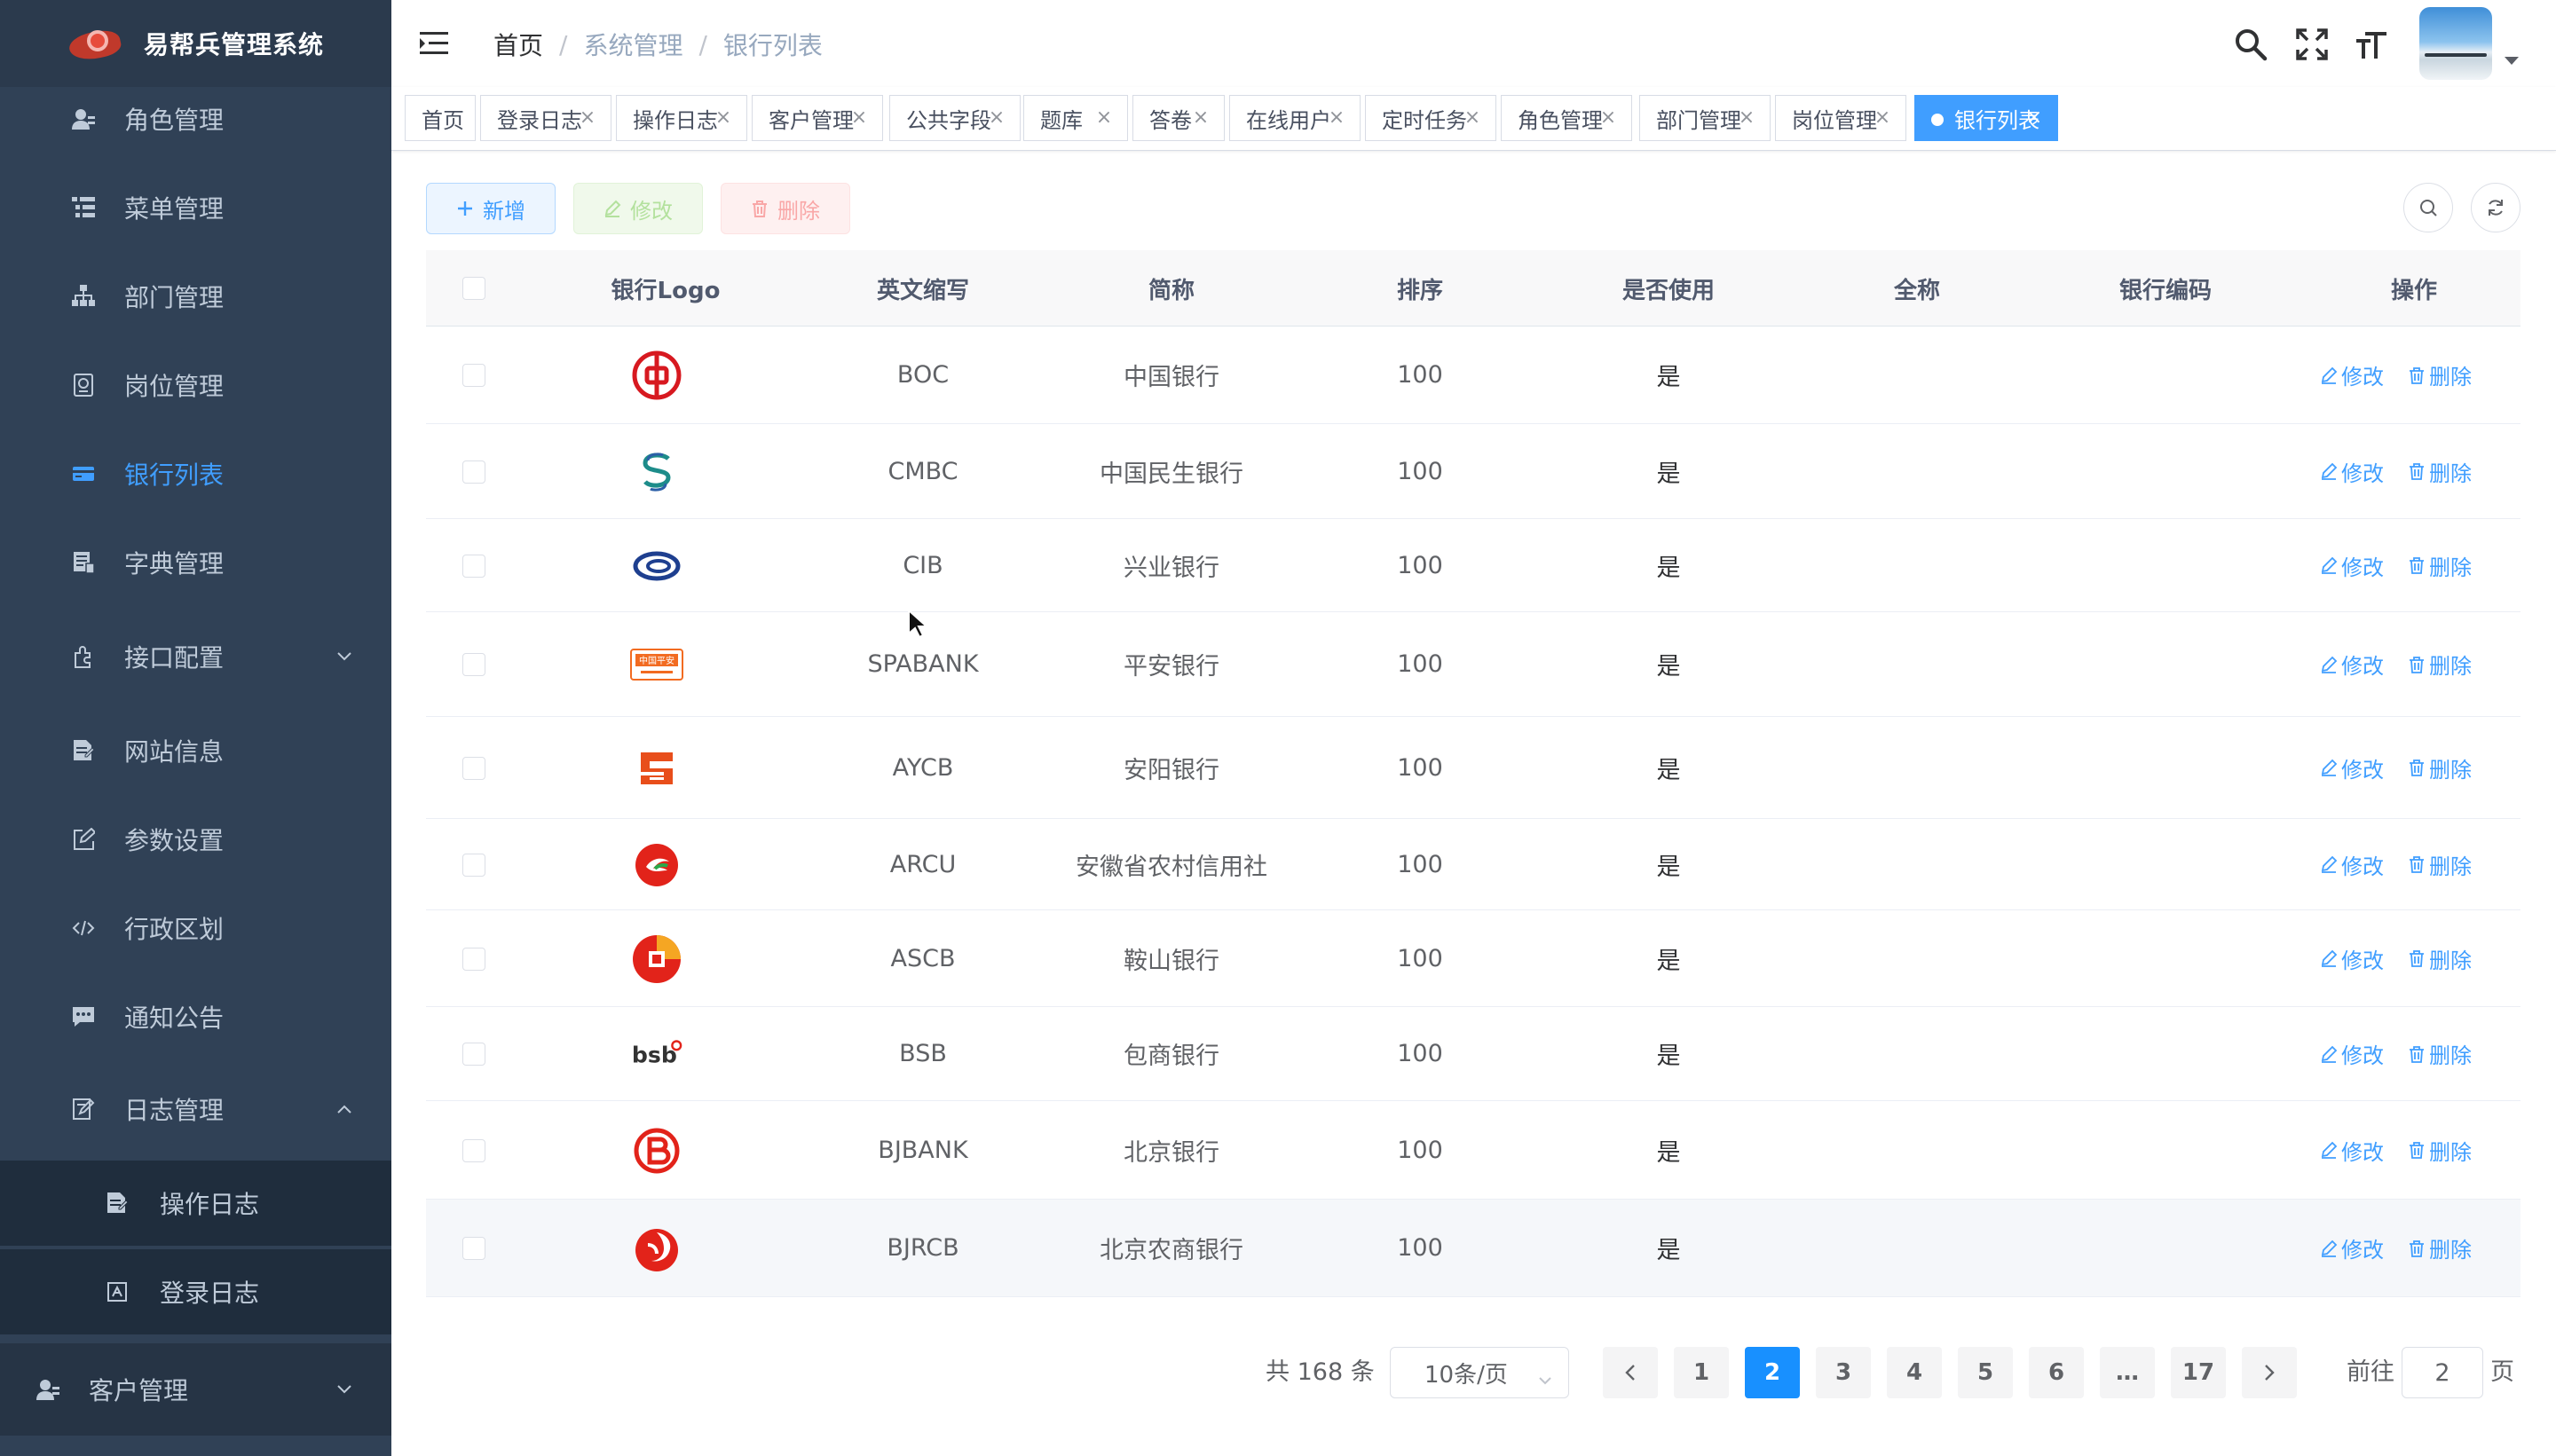  Describe the element at coordinates (1843, 1372) in the screenshot. I see `page-button: 3` at that location.